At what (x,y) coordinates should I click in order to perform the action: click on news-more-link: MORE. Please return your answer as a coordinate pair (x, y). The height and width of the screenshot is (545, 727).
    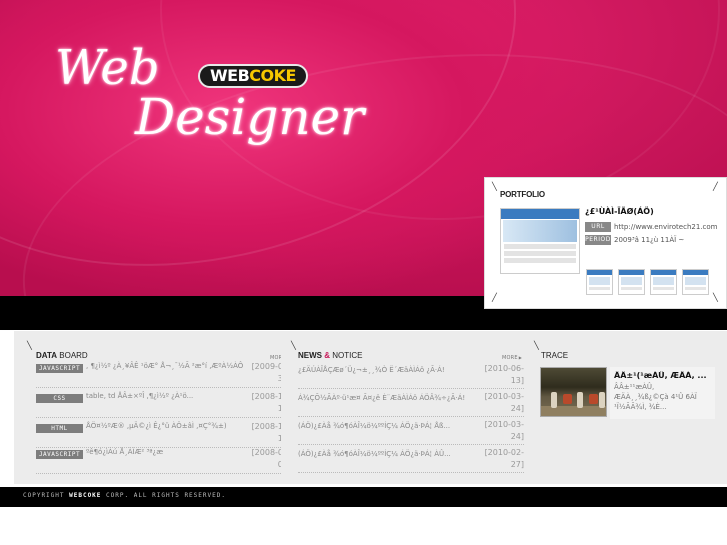
    Looking at the image, I should click on (512, 358).